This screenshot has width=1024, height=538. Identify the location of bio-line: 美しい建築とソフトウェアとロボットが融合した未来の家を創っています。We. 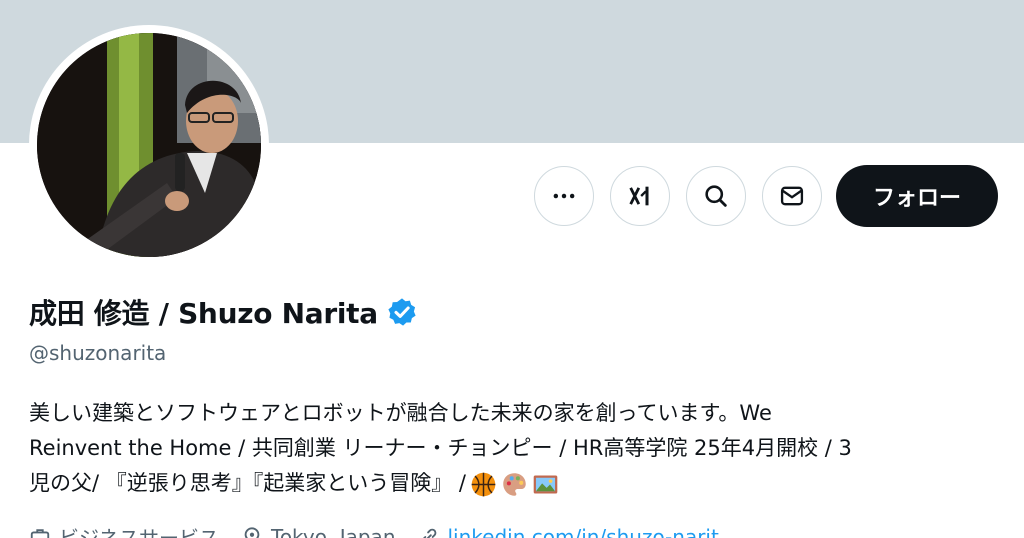
(400, 413).